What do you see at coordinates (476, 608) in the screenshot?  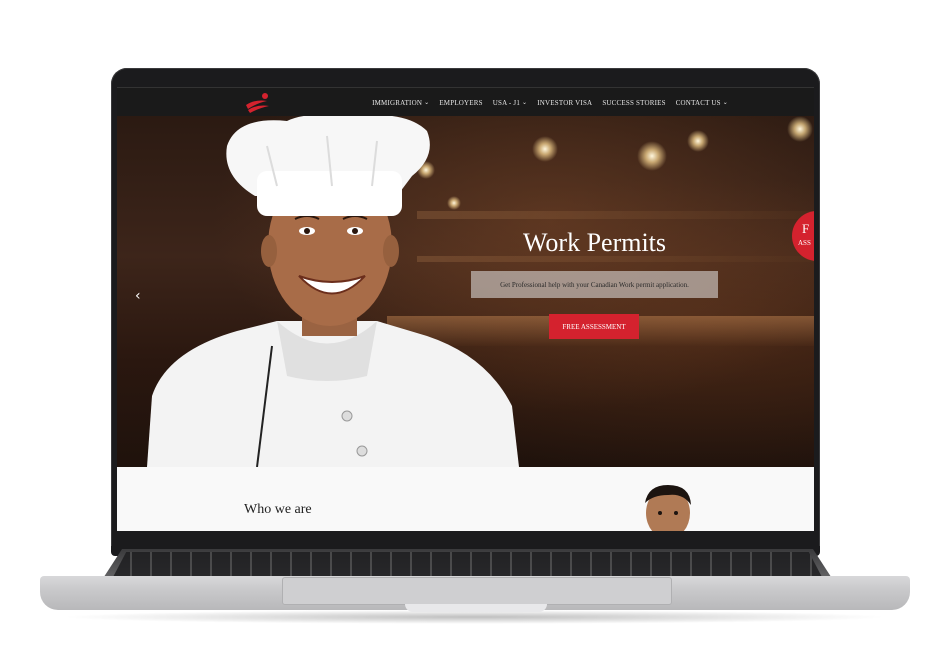 I see `laptop-lip` at bounding box center [476, 608].